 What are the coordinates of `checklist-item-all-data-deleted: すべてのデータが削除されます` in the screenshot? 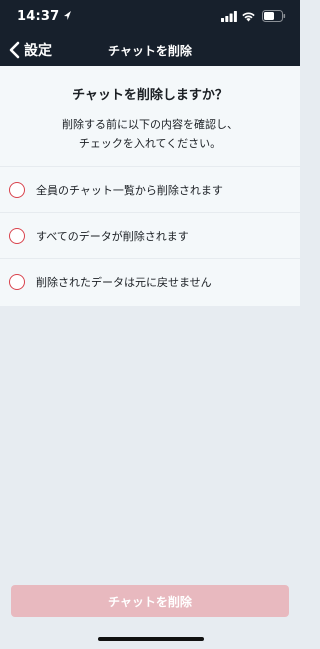 It's located at (150, 235).